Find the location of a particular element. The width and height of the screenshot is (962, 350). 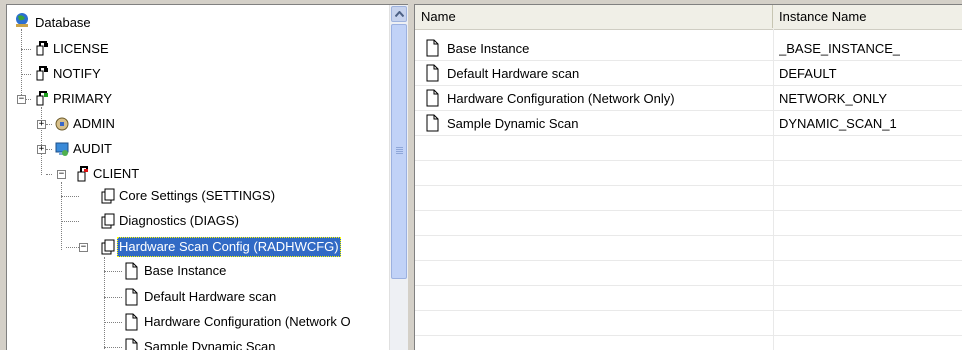

cell-name: Sample Dynamic Scan is located at coordinates (513, 123).